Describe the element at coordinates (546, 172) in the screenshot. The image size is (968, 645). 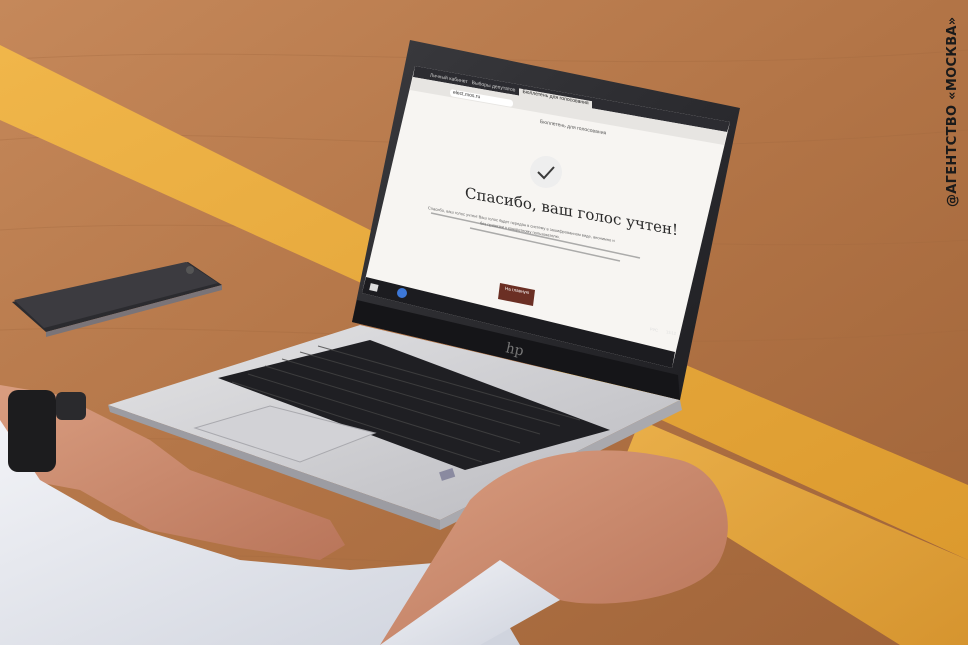
I see `success-check-circle` at that location.